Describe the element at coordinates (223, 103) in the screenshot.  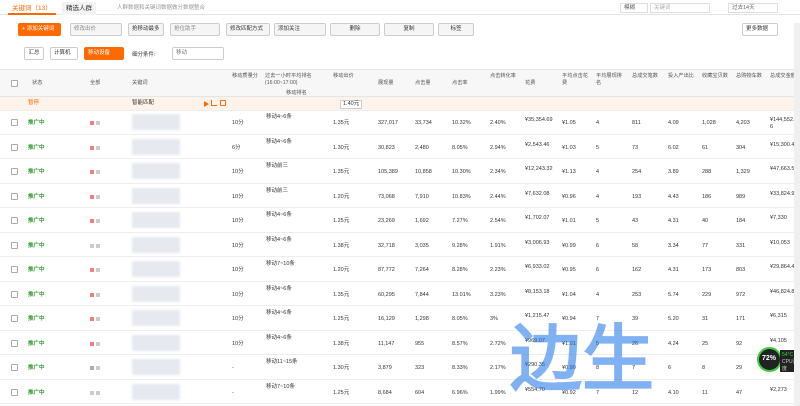
I see `edit-icon` at that location.